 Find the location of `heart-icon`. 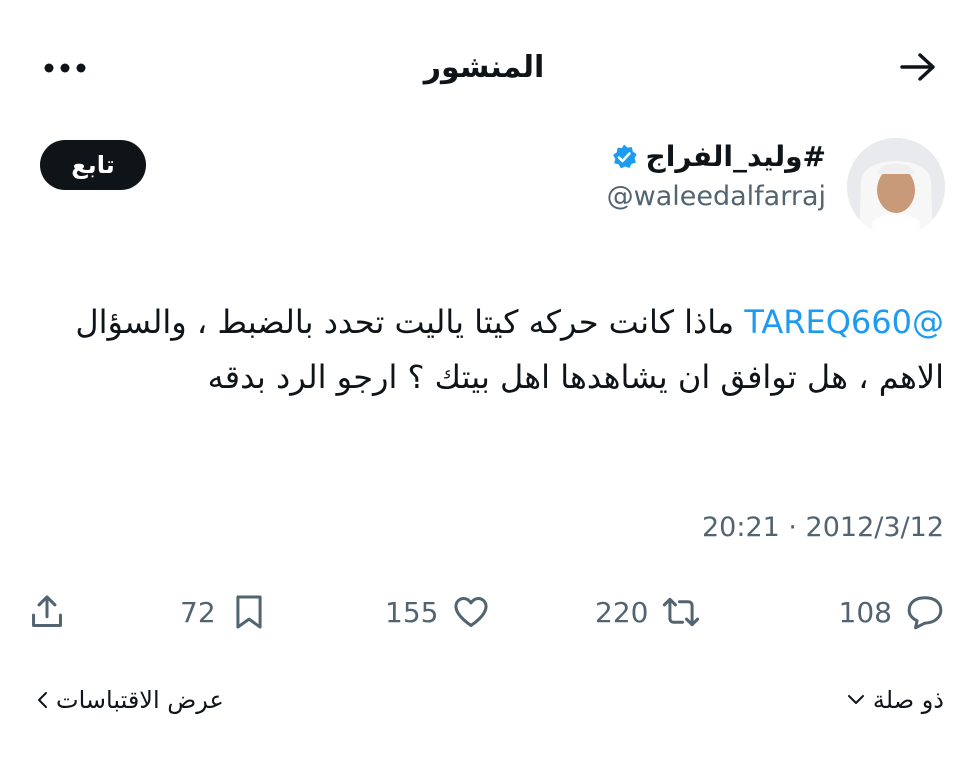

heart-icon is located at coordinates (471, 612).